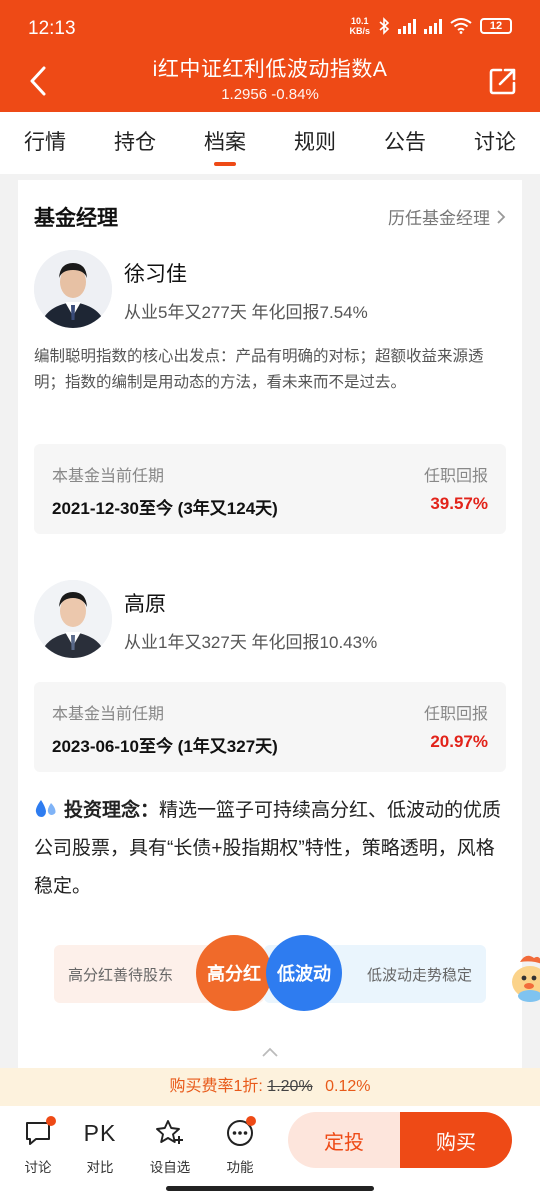  Describe the element at coordinates (523, 978) in the screenshot. I see `mascot-icon` at that location.